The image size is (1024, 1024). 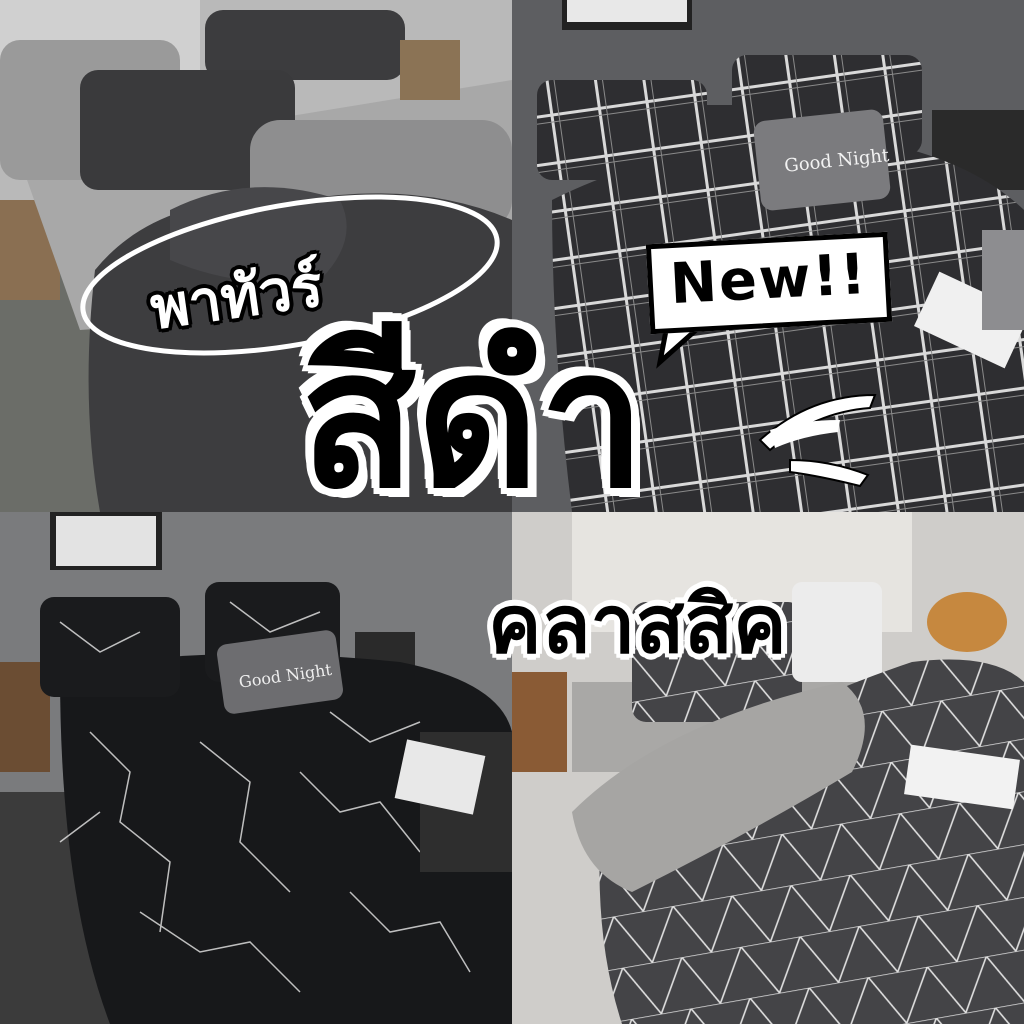 What do you see at coordinates (473, 419) in the screenshot?
I see `main-title: สีดำ` at bounding box center [473, 419].